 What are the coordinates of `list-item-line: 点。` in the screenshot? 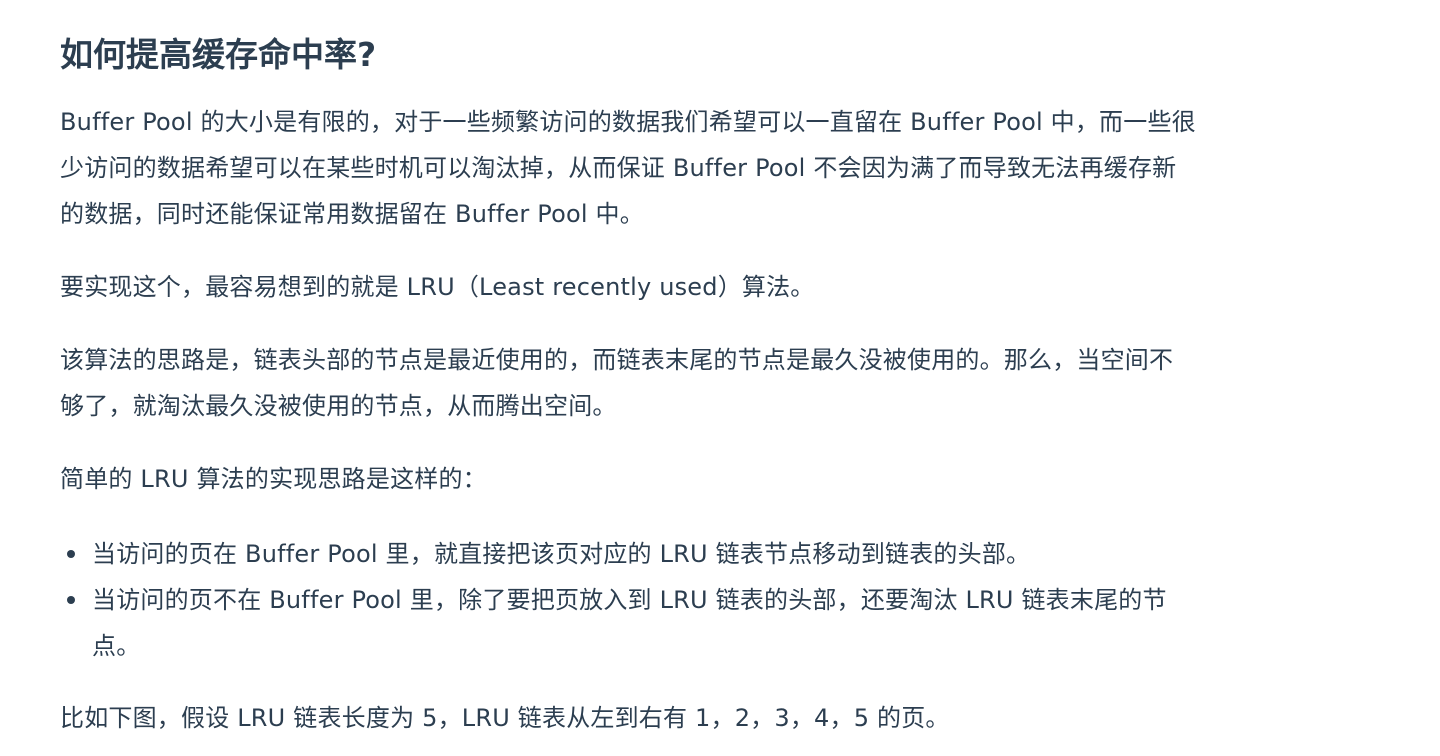 It's located at (116, 646).